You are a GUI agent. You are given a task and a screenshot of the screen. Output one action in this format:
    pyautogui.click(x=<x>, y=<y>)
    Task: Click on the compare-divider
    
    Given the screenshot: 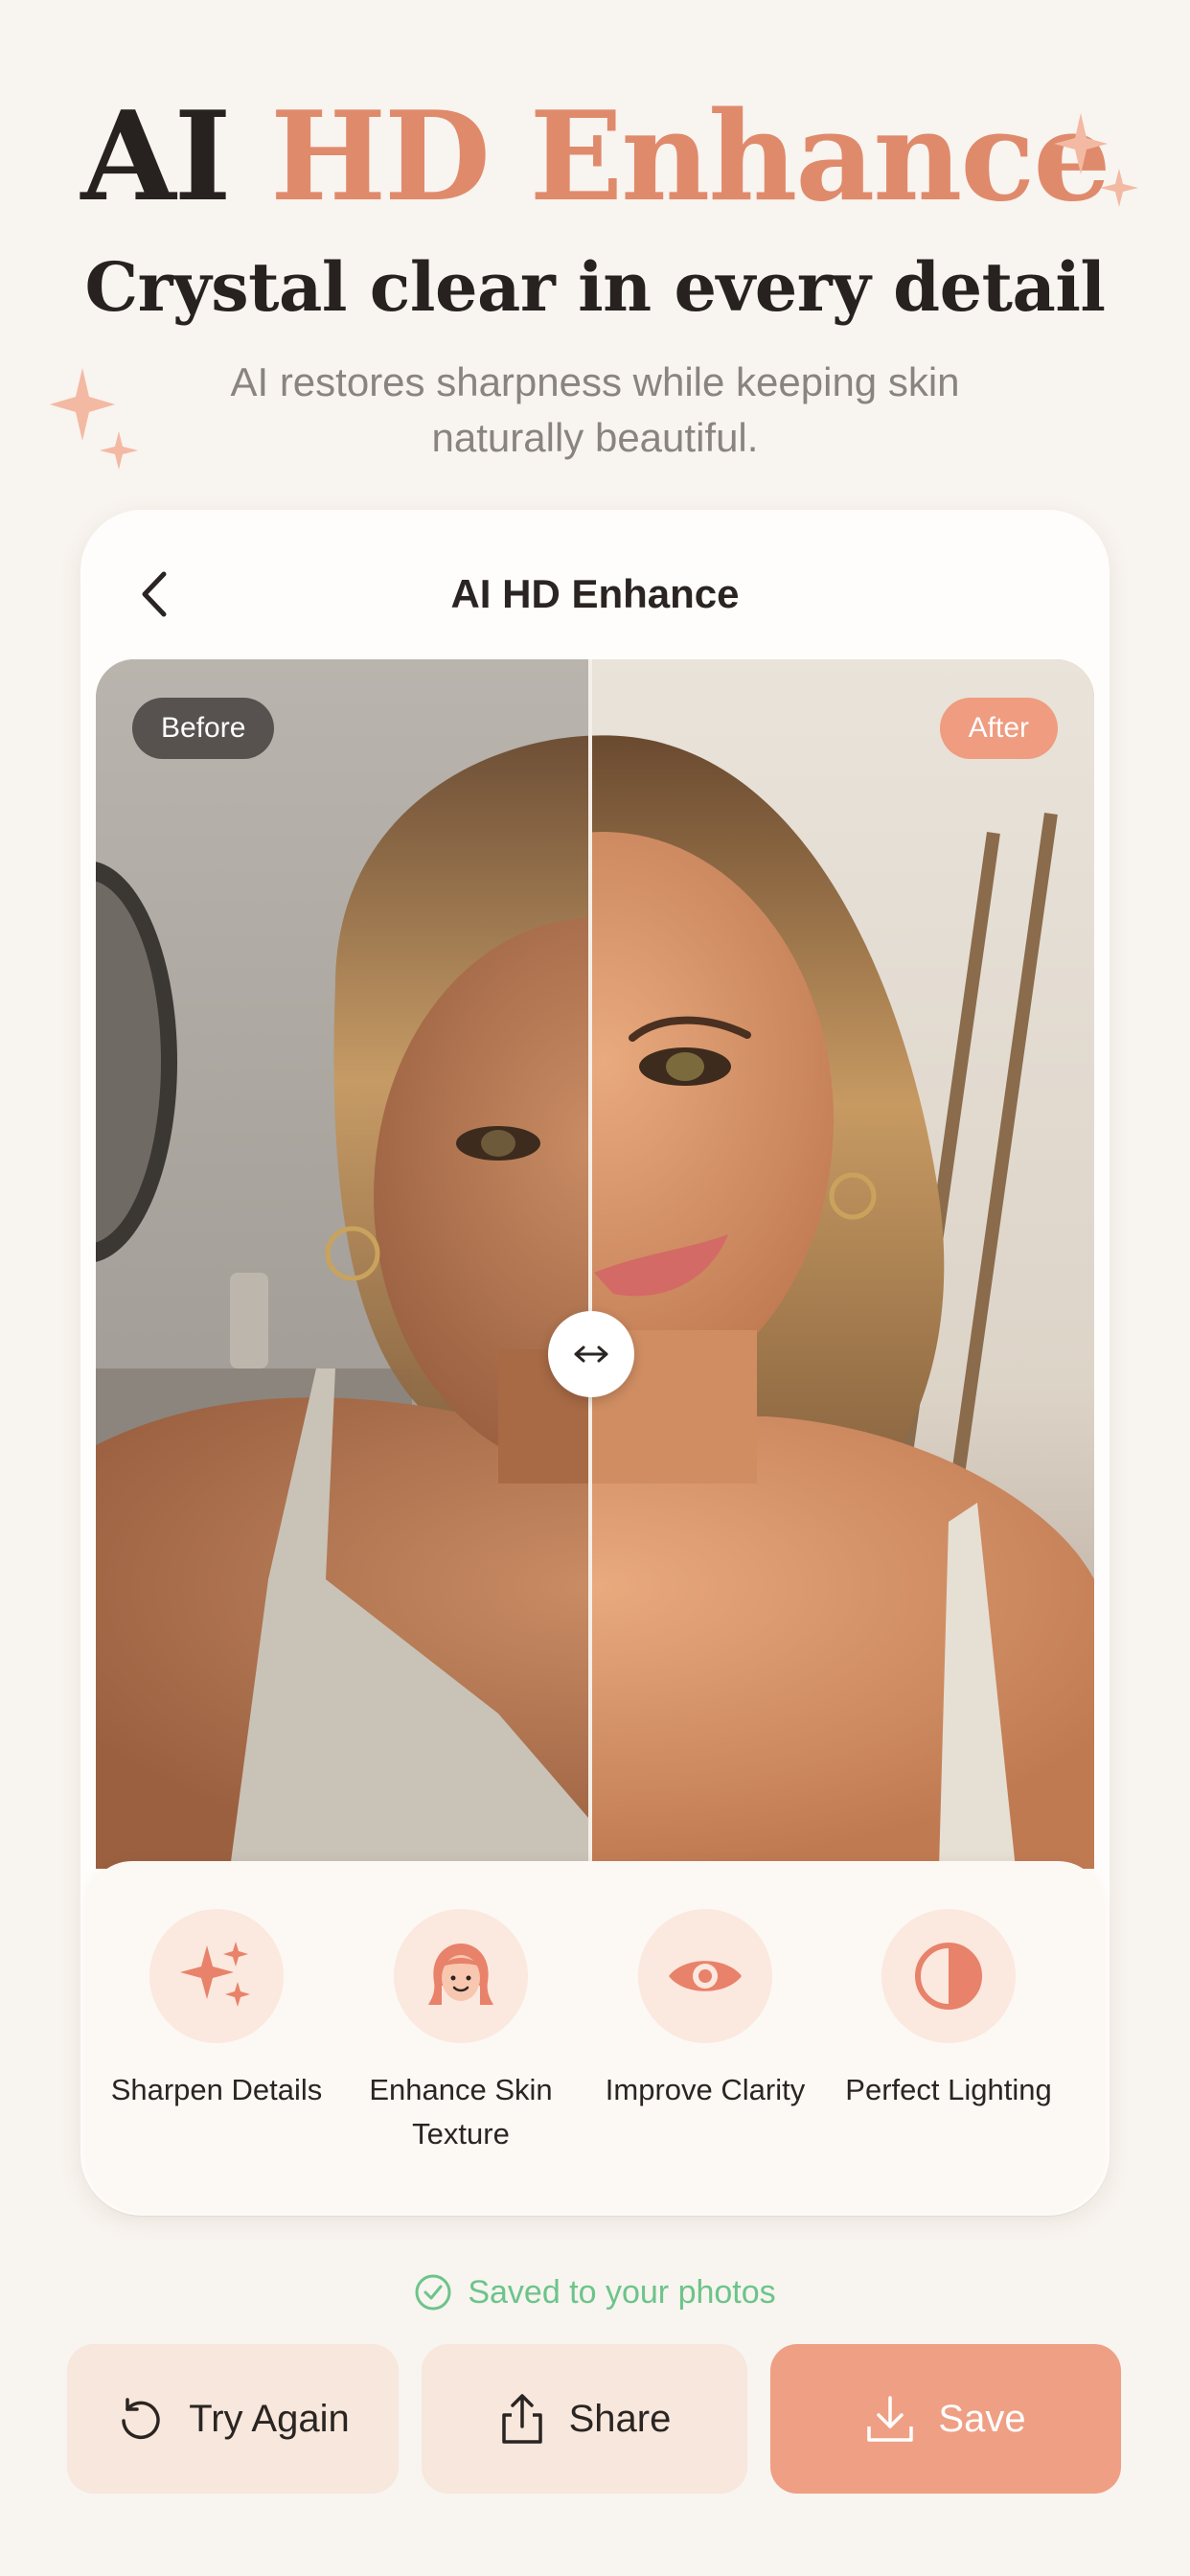 What is the action you would take?
    pyautogui.click(x=590, y=1264)
    